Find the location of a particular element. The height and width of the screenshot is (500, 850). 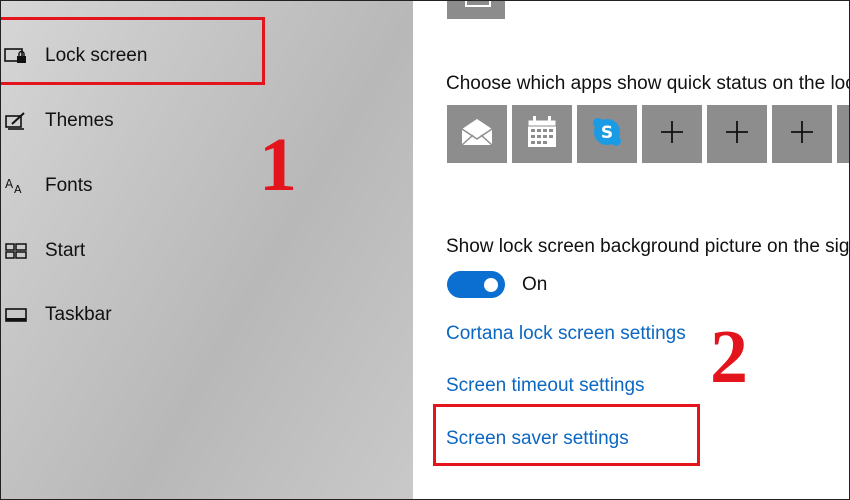

mail-app-tile is located at coordinates (477, 134).